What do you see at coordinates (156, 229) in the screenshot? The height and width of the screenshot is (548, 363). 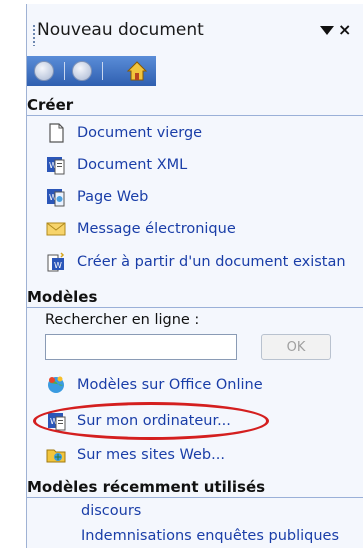 I see `link-label: Message électronique` at bounding box center [156, 229].